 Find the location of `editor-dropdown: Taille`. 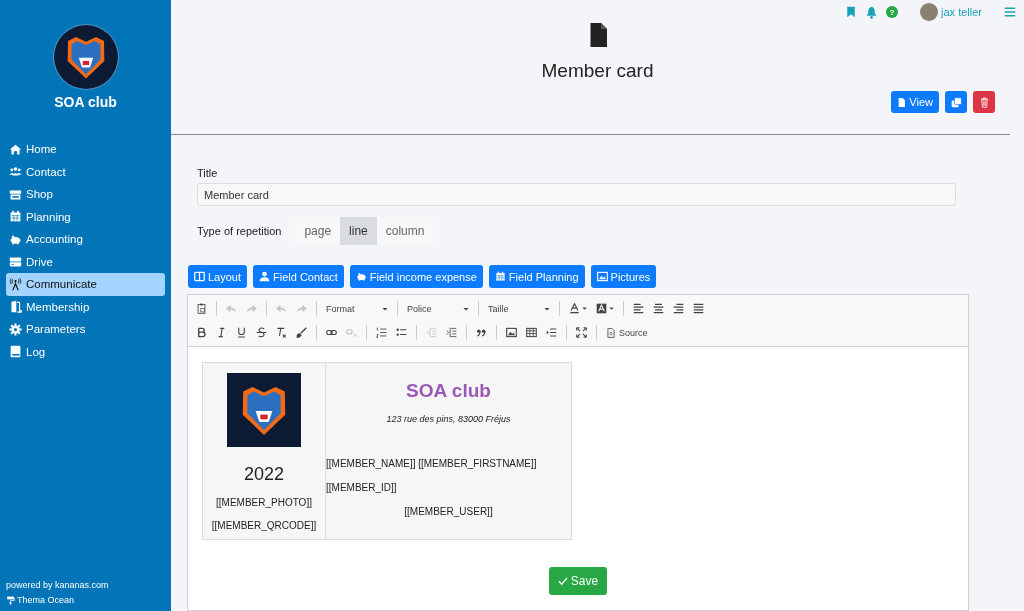

editor-dropdown: Taille is located at coordinates (519, 308).